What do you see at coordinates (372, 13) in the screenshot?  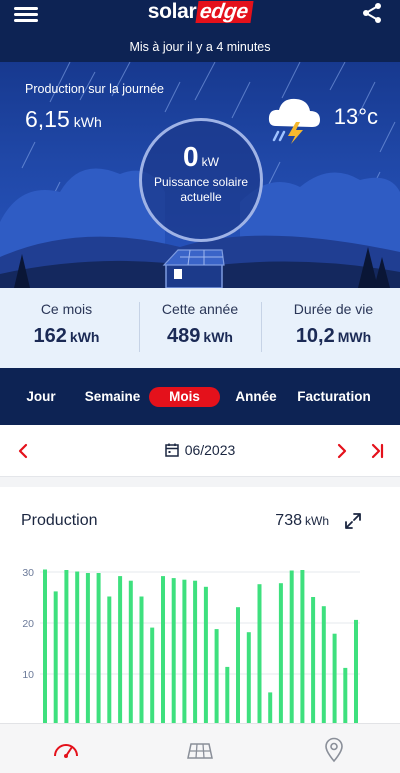 I see `share-icon` at bounding box center [372, 13].